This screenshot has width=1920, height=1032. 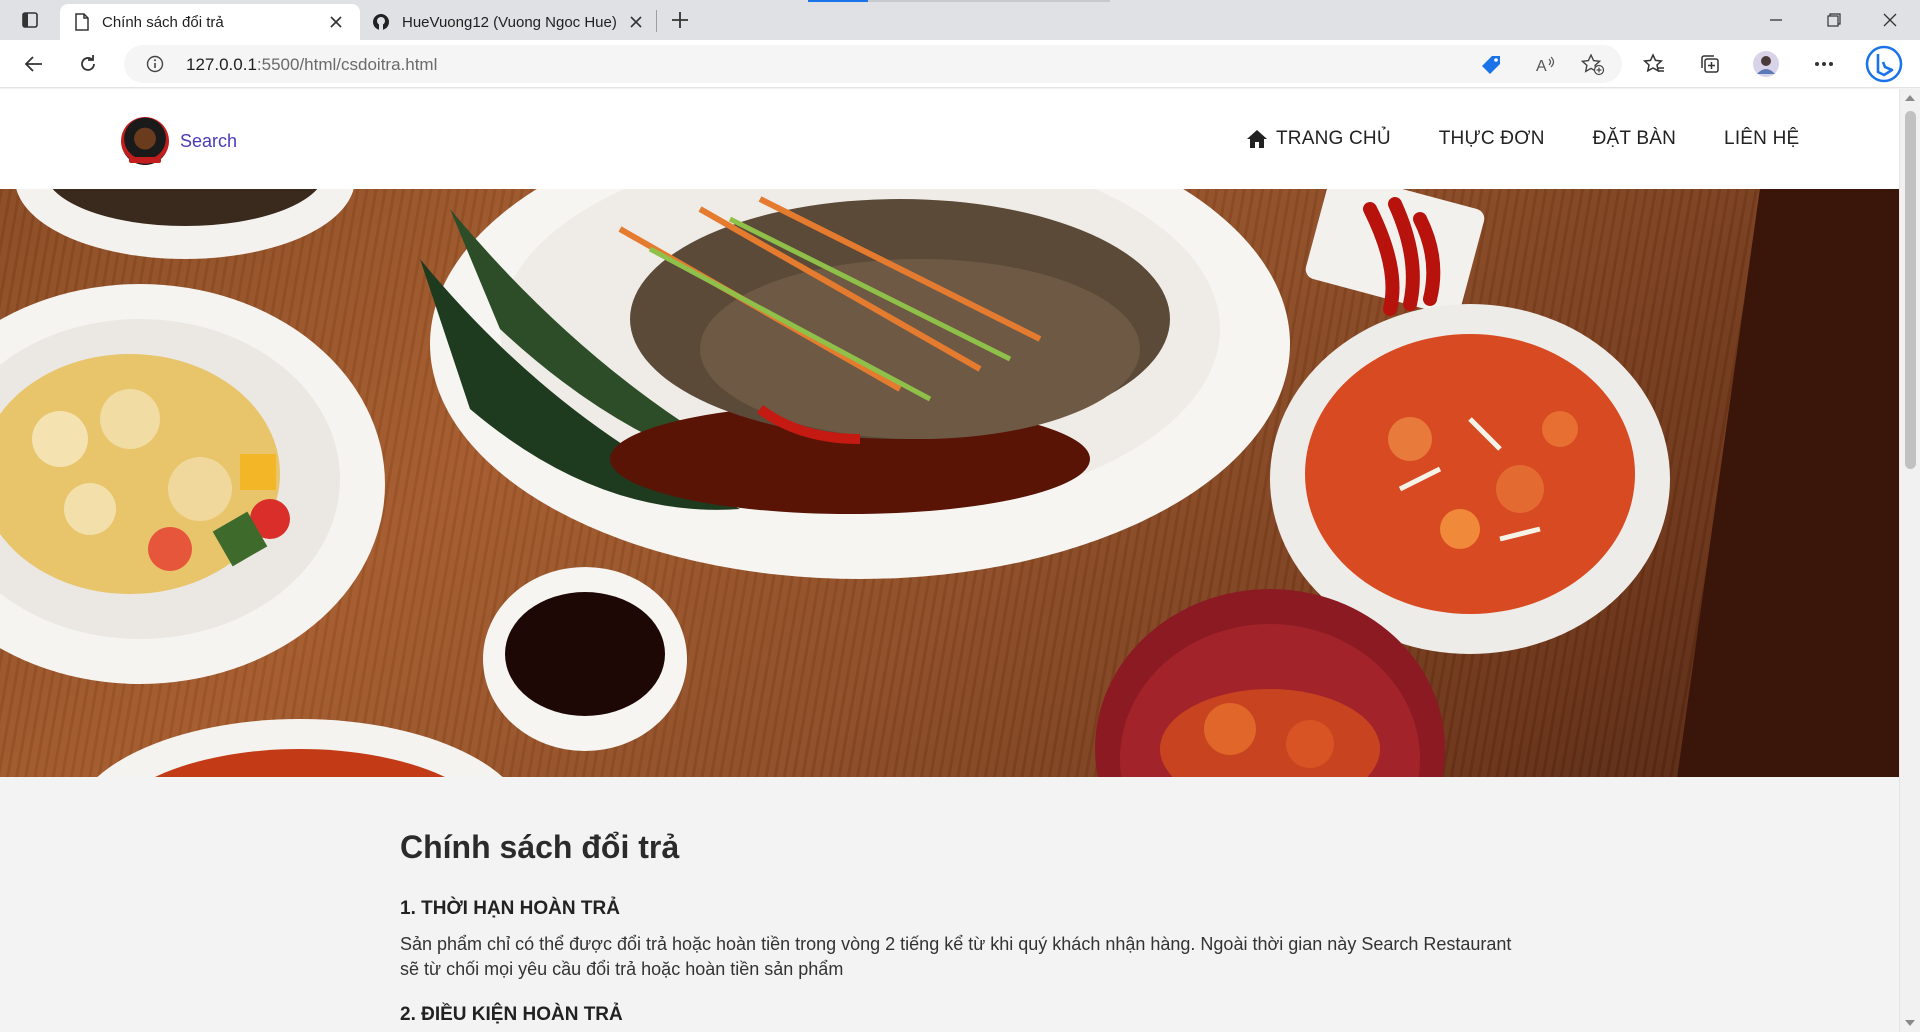 I want to click on address-bar-row: 127.0.0.1:5500/html/csdoitra.html A, so click(x=960, y=64).